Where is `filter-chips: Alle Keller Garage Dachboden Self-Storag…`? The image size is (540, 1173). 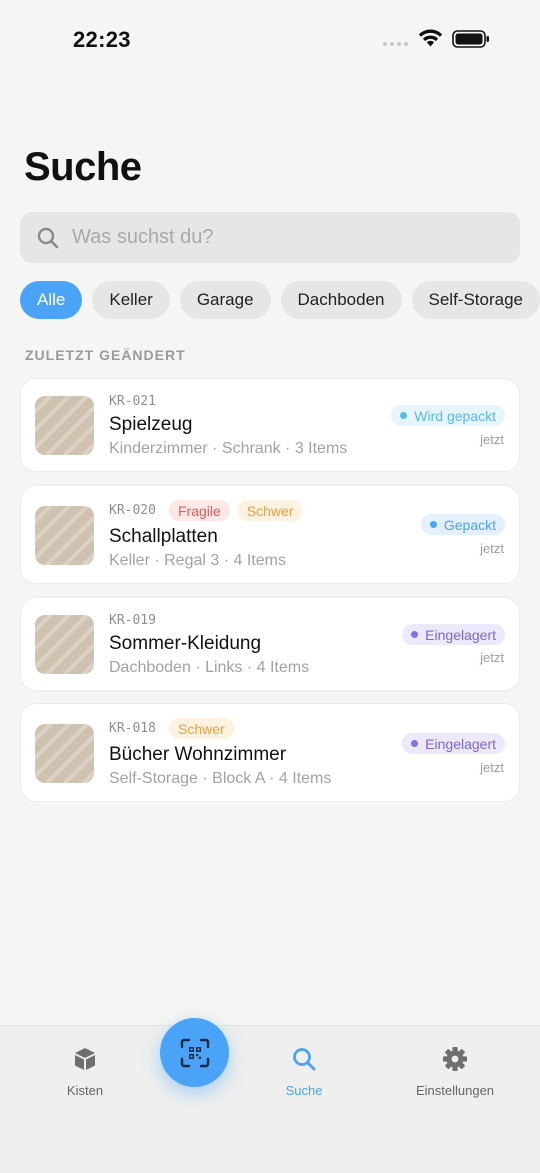
filter-chips: Alle Keller Garage Dachboden Self-Storag… is located at coordinates (280, 300).